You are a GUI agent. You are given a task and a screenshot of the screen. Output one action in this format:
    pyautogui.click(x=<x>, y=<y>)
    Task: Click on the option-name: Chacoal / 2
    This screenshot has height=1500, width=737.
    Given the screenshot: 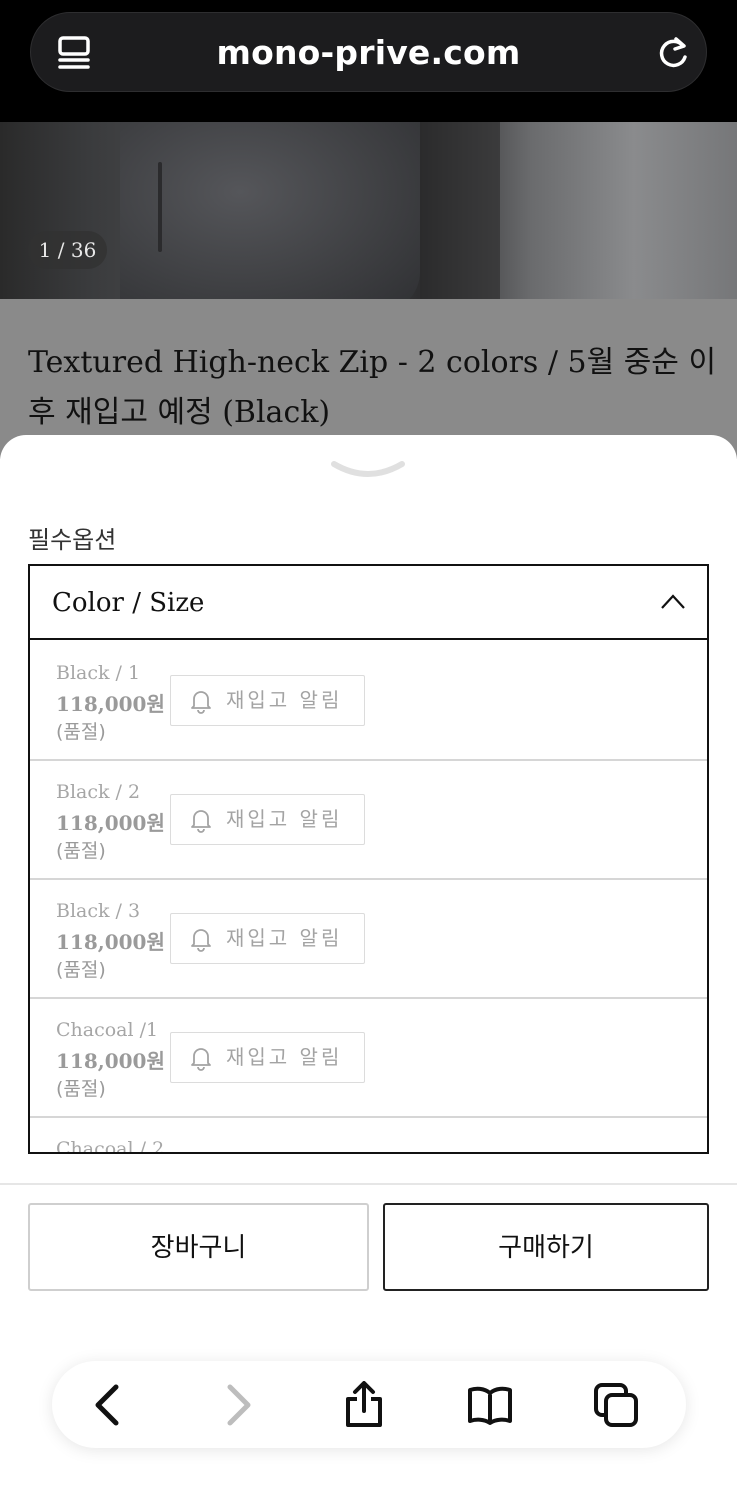 What is the action you would take?
    pyautogui.click(x=110, y=1146)
    